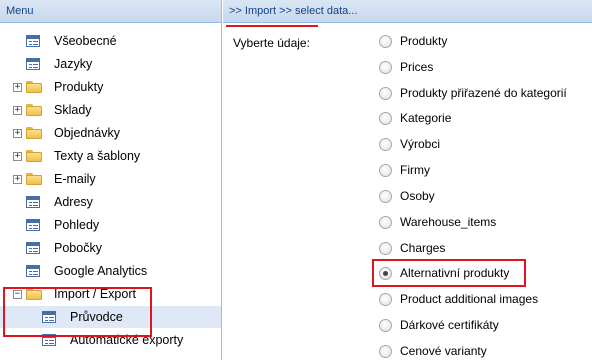  I want to click on highlight-box-menu, so click(77, 312).